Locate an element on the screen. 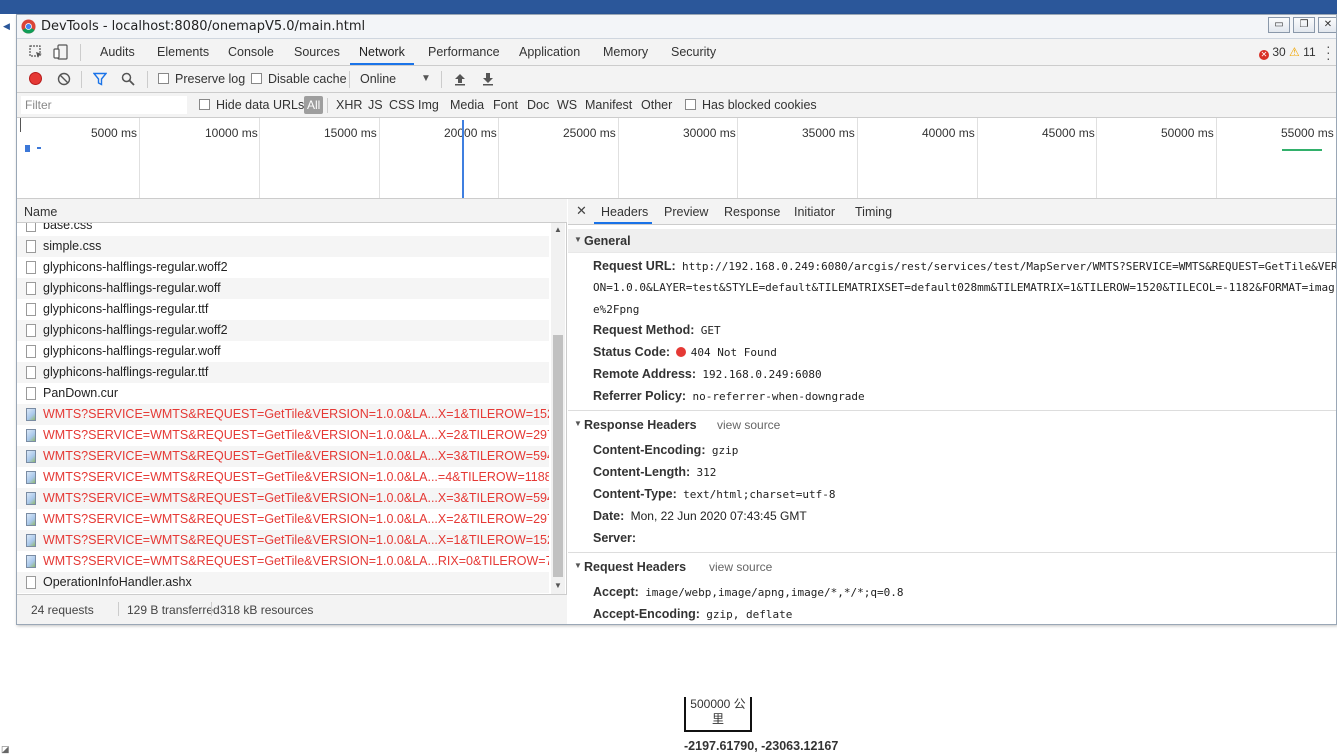 The height and width of the screenshot is (756, 1337). active-tab-indicator is located at coordinates (382, 64).